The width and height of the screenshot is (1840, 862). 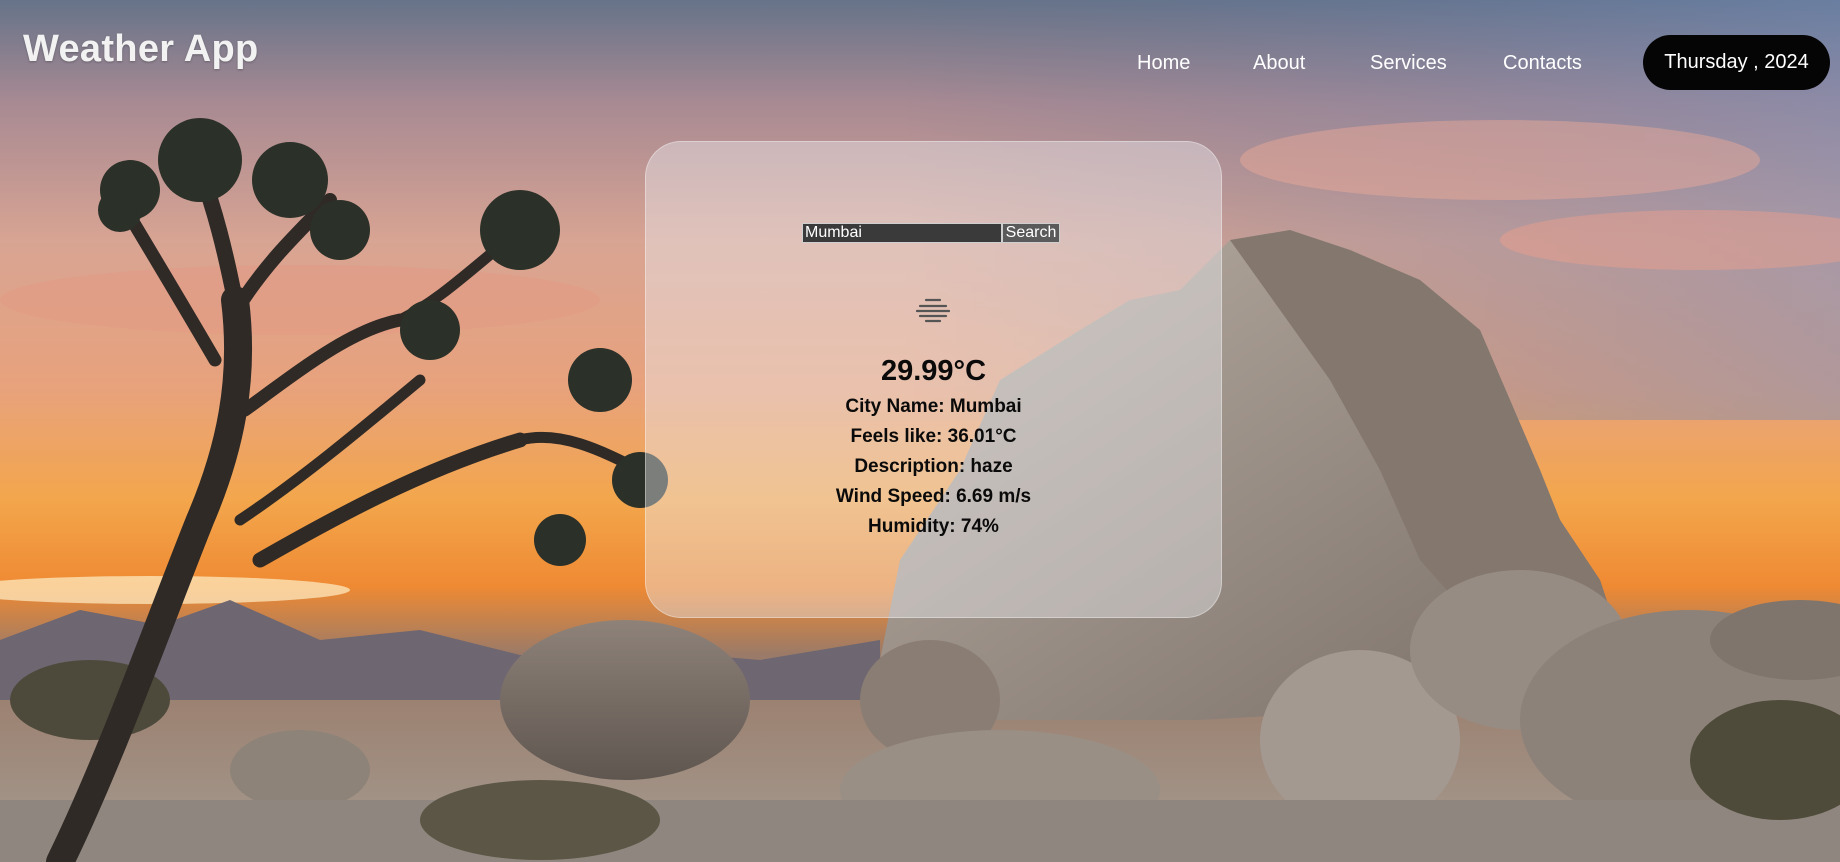 I want to click on nav-link-services: Services, so click(x=1408, y=63).